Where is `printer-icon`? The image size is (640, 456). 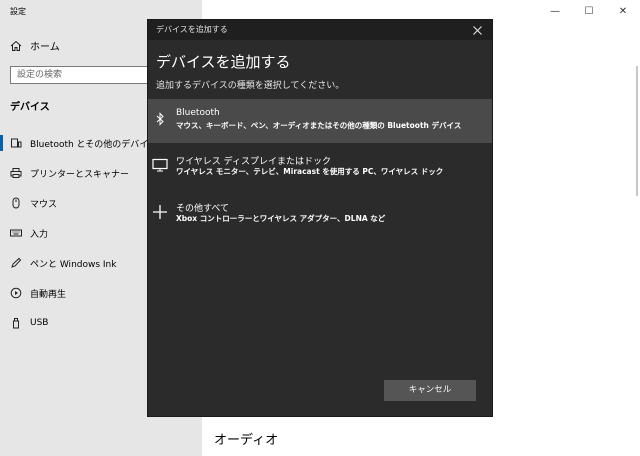 printer-icon is located at coordinates (16, 173).